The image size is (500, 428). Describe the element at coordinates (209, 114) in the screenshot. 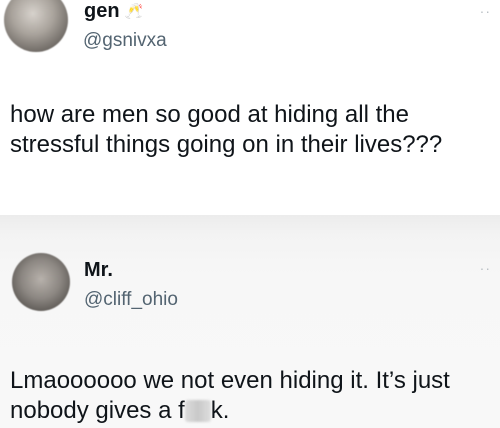

I see `tweet-text-line: how are men so good at hiding all the` at that location.